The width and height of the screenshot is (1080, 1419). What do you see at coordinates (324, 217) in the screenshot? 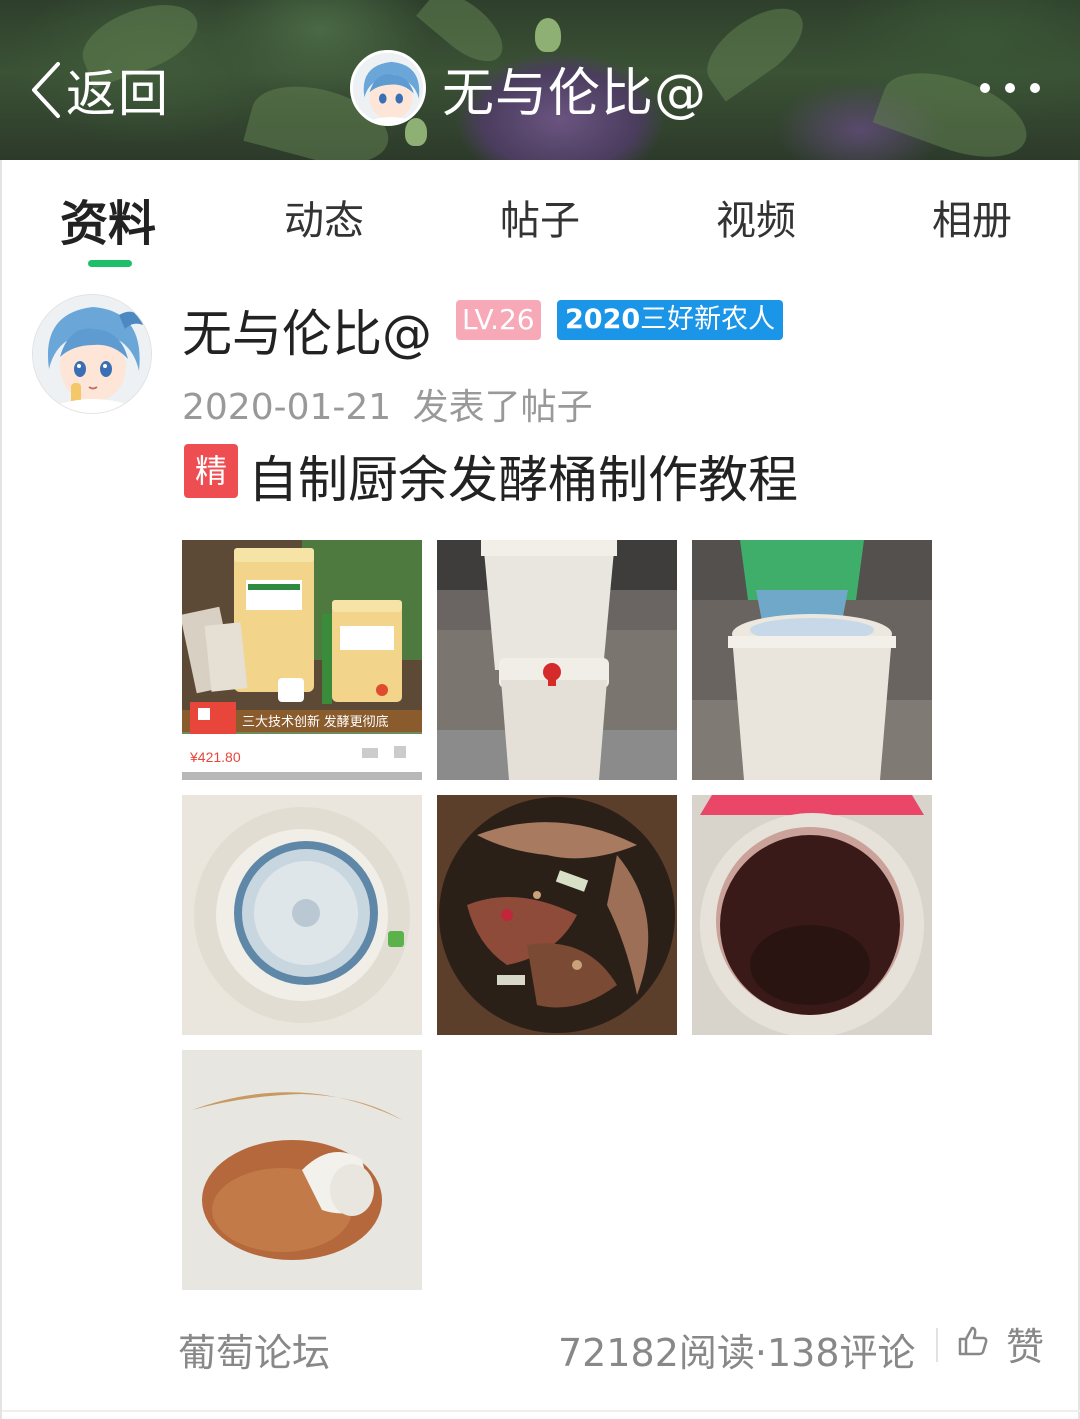
I see `tab-activity: 动态` at bounding box center [324, 217].